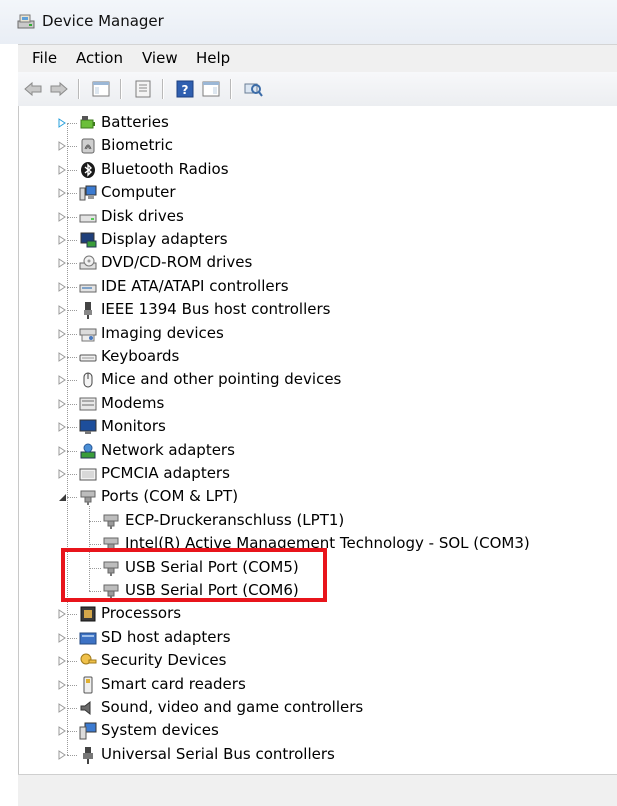 The width and height of the screenshot is (617, 806). I want to click on mouse-icon, so click(88, 380).